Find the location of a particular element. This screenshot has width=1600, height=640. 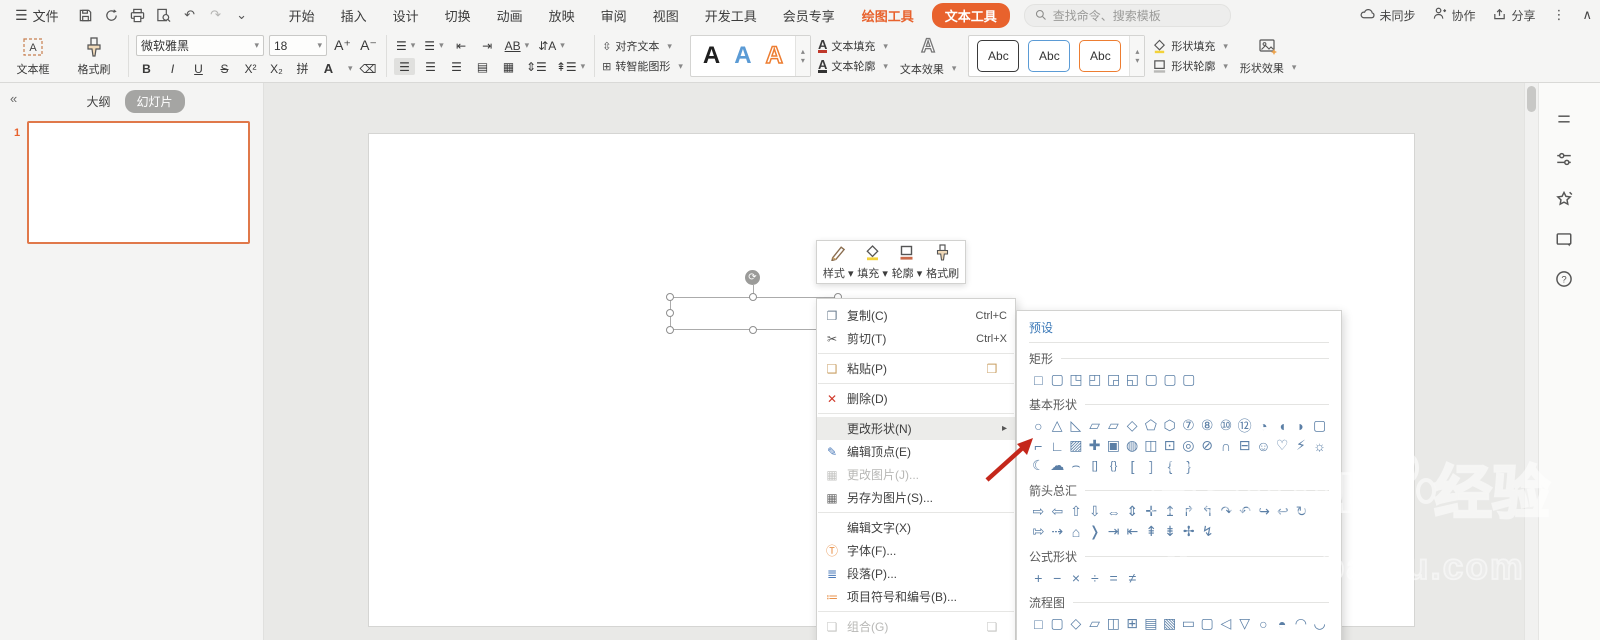

menu-tab-放映: 放映 is located at coordinates (562, 15).